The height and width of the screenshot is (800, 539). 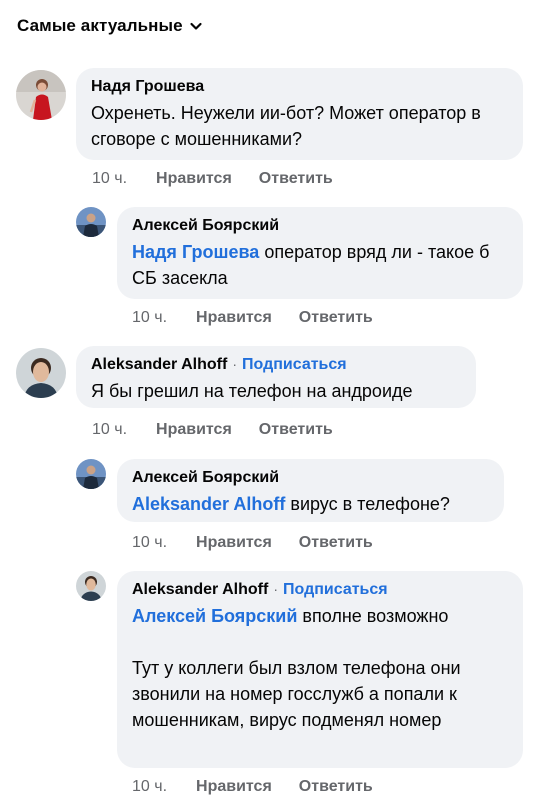 What do you see at coordinates (100, 25) in the screenshot?
I see `sort-label: Самые актуальные` at bounding box center [100, 25].